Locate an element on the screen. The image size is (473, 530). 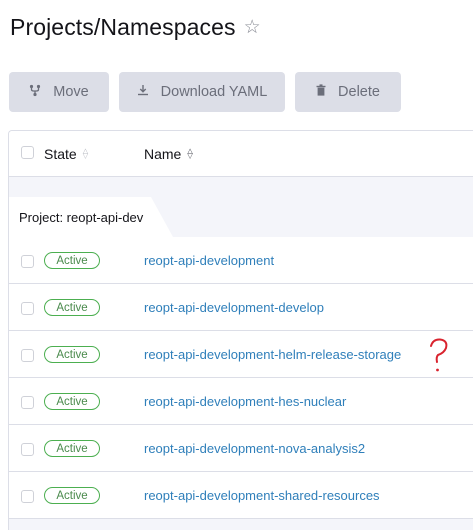
column-header-label: State is located at coordinates (60, 154).